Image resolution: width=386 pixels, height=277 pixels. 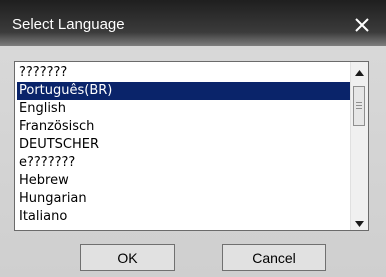 What do you see at coordinates (183, 199) in the screenshot?
I see `list-item: Hungarian` at bounding box center [183, 199].